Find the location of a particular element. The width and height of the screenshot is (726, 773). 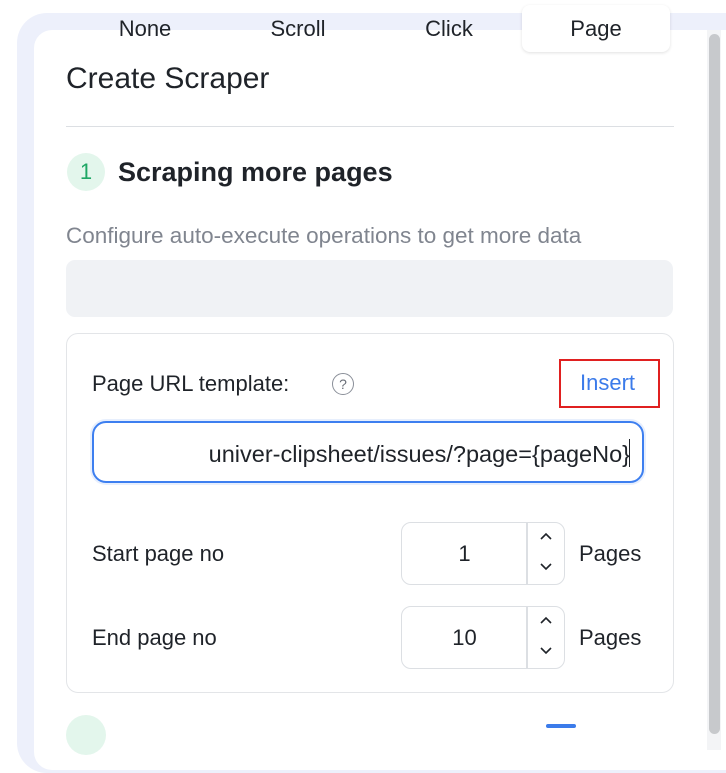

url-template-input: univer-clipsheet/issues/?page={pageNo} is located at coordinates (368, 452).